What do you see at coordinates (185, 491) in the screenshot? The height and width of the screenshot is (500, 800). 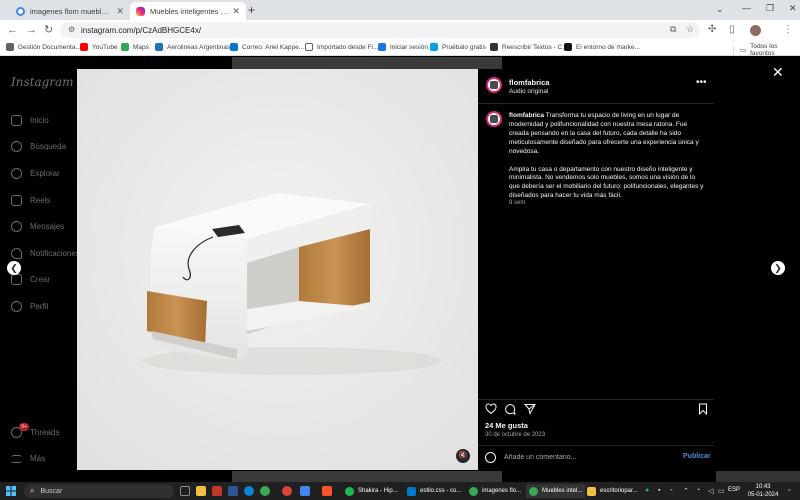 I see `widgets-icon` at bounding box center [185, 491].